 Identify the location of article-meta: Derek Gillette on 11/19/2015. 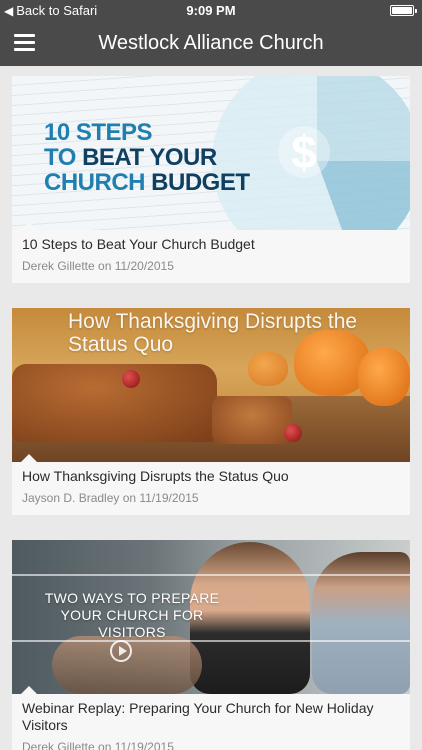
(98, 745).